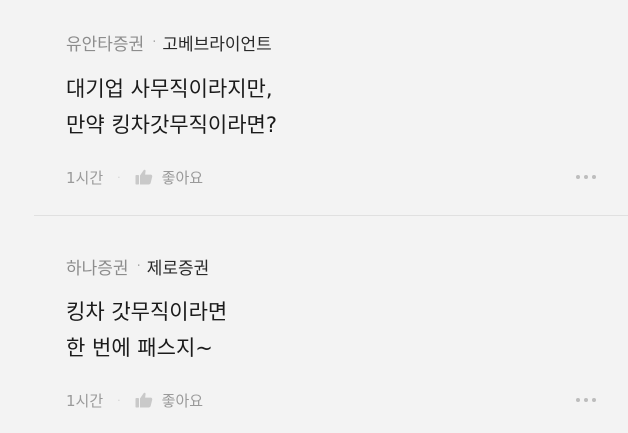 Image resolution: width=628 pixels, height=433 pixels. What do you see at coordinates (147, 312) in the screenshot?
I see `comment-line: 킹차 갓무직이라면` at bounding box center [147, 312].